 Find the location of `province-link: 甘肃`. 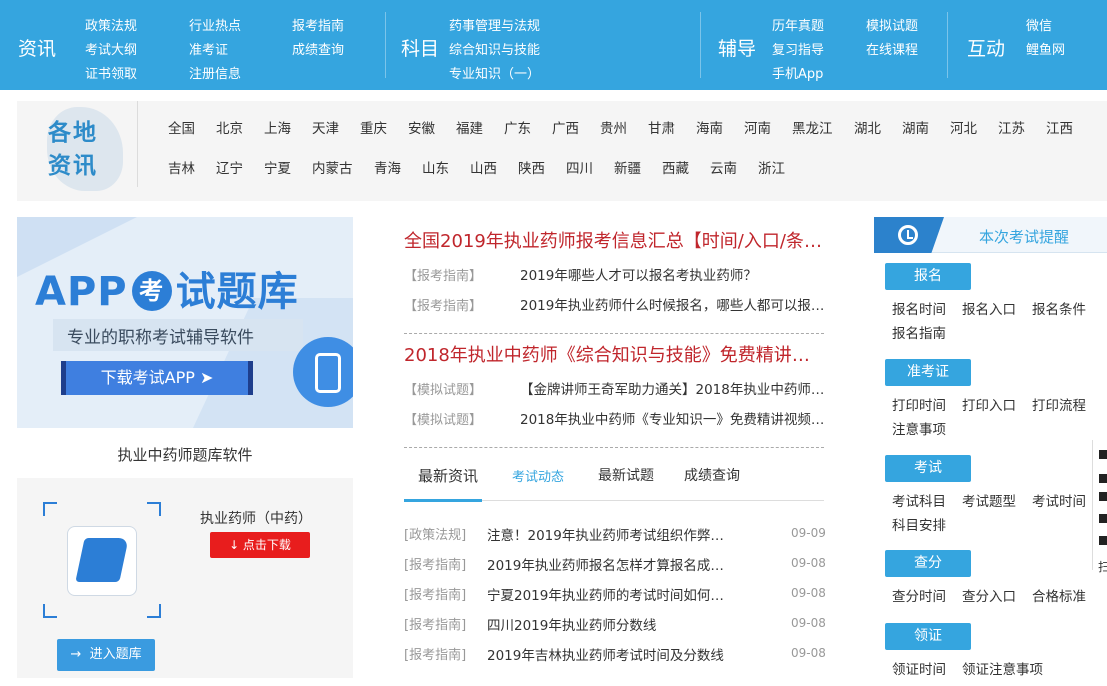

province-link: 甘肃 is located at coordinates (661, 127).